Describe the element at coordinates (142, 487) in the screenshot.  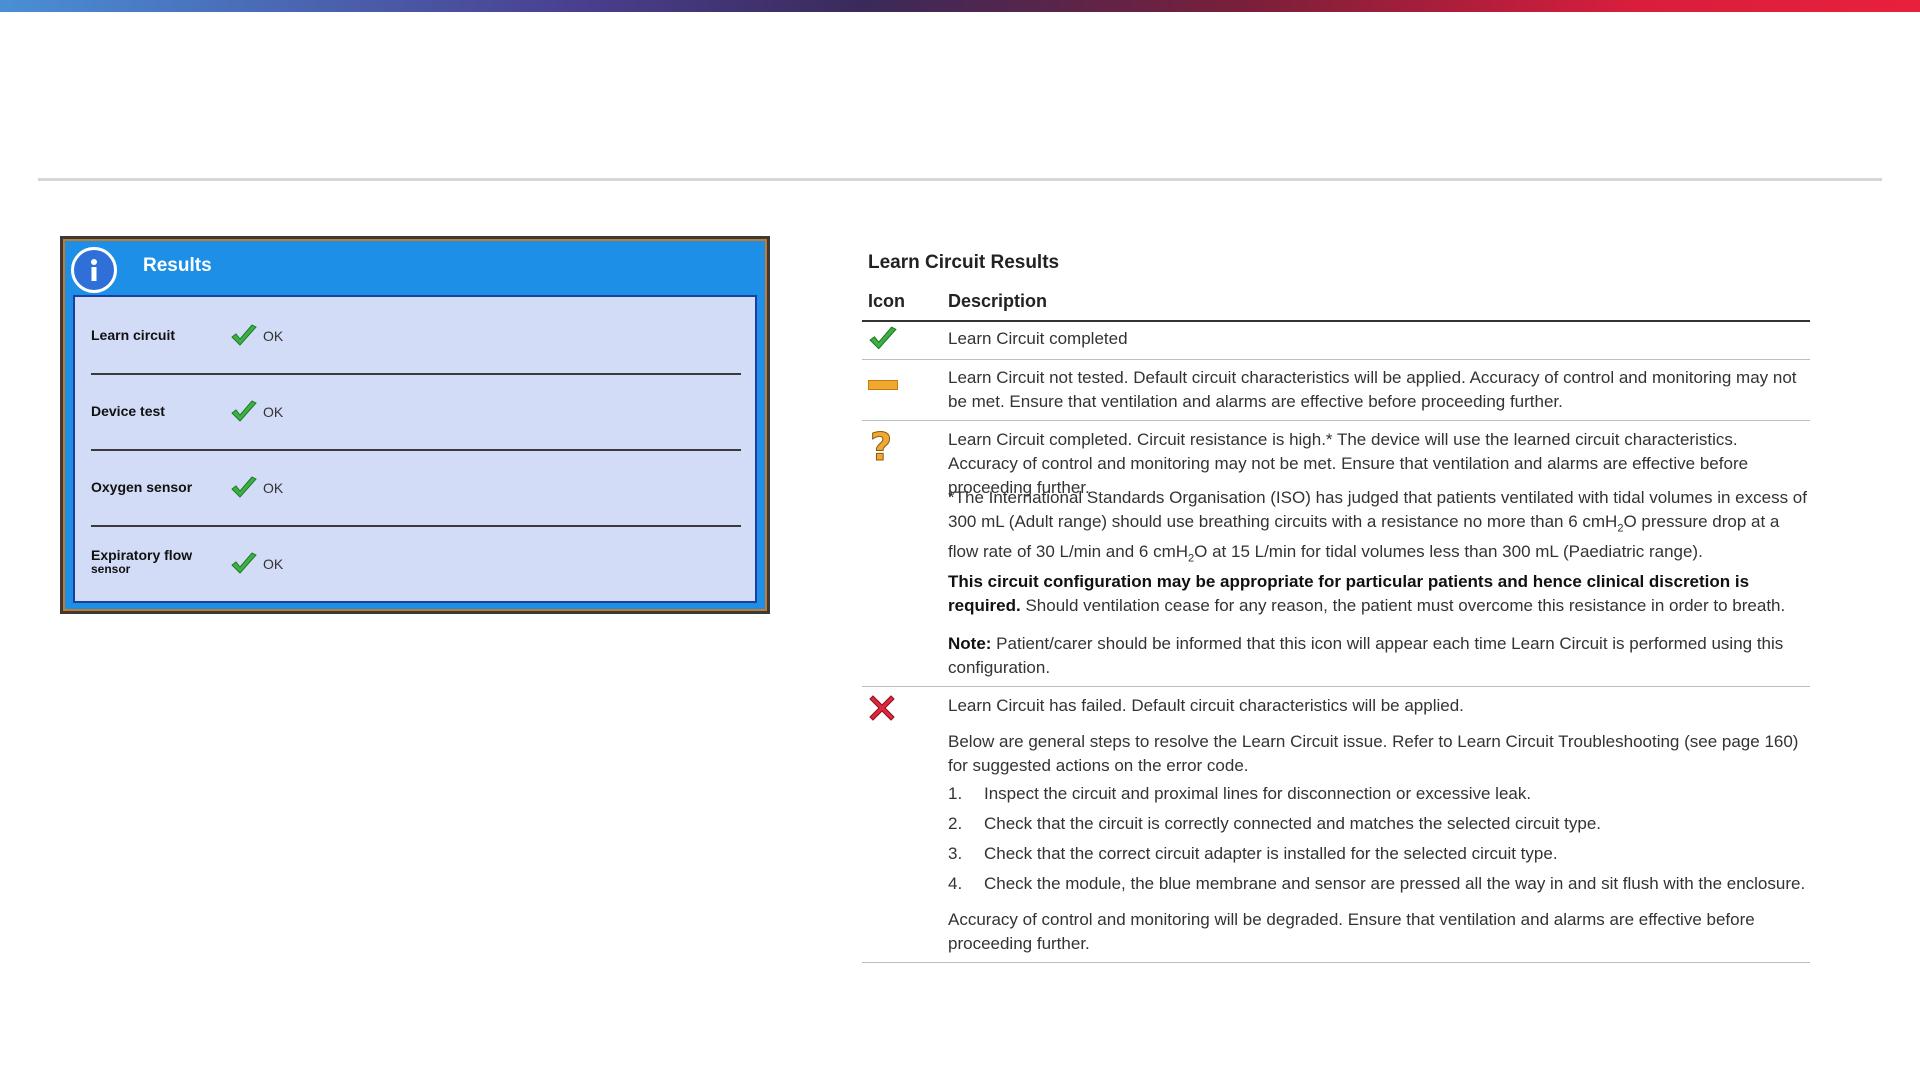
I see `result-label: Oxygen sensor` at that location.